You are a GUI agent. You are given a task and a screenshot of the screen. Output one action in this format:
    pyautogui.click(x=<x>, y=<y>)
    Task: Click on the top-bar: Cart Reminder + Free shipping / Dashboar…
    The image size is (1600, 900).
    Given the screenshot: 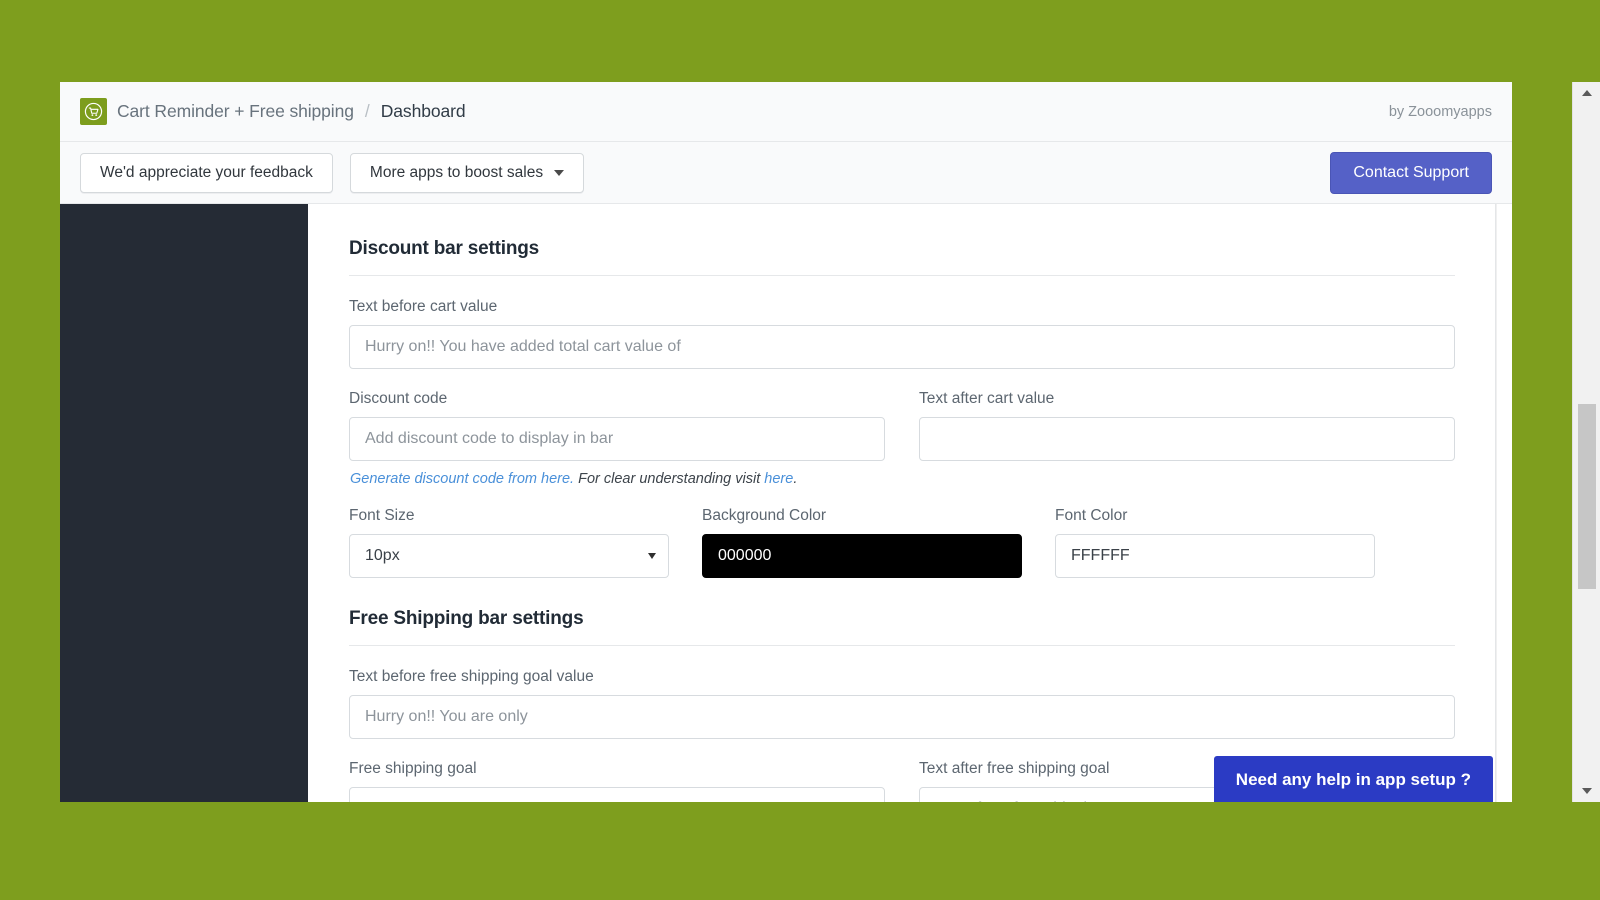 What is the action you would take?
    pyautogui.click(x=786, y=112)
    